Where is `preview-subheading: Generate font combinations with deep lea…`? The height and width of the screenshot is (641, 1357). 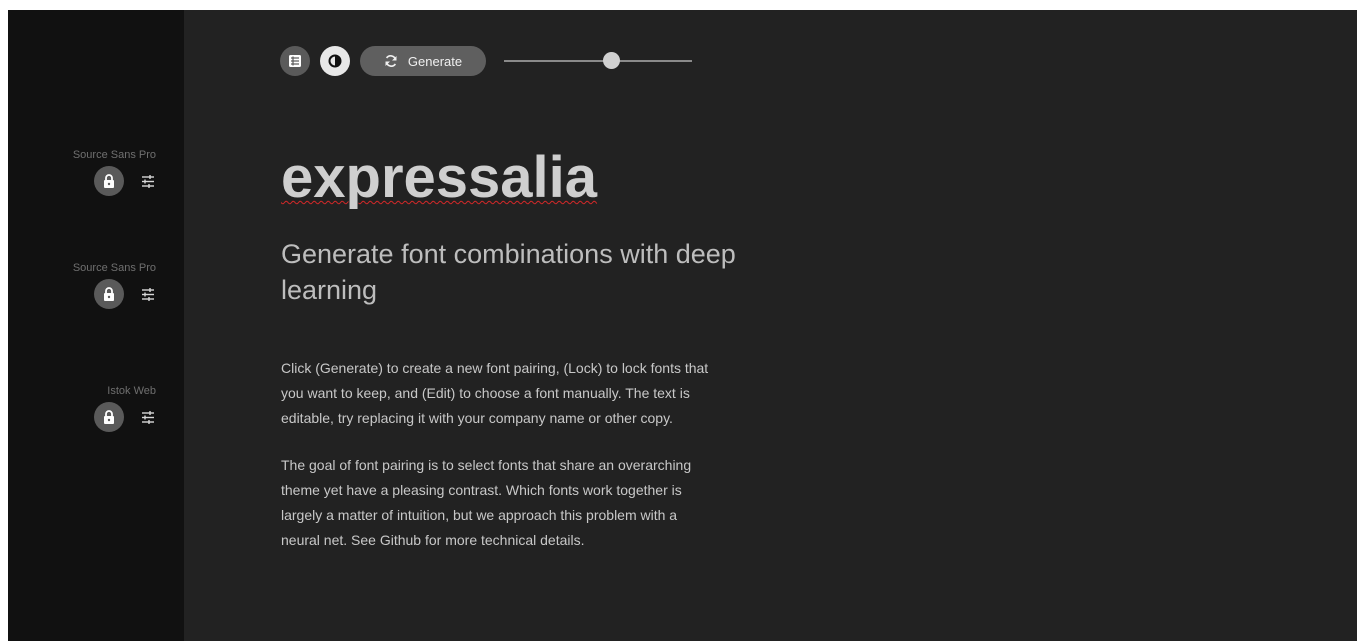
preview-subheading: Generate font combinations with deep lea… is located at coordinates (541, 272).